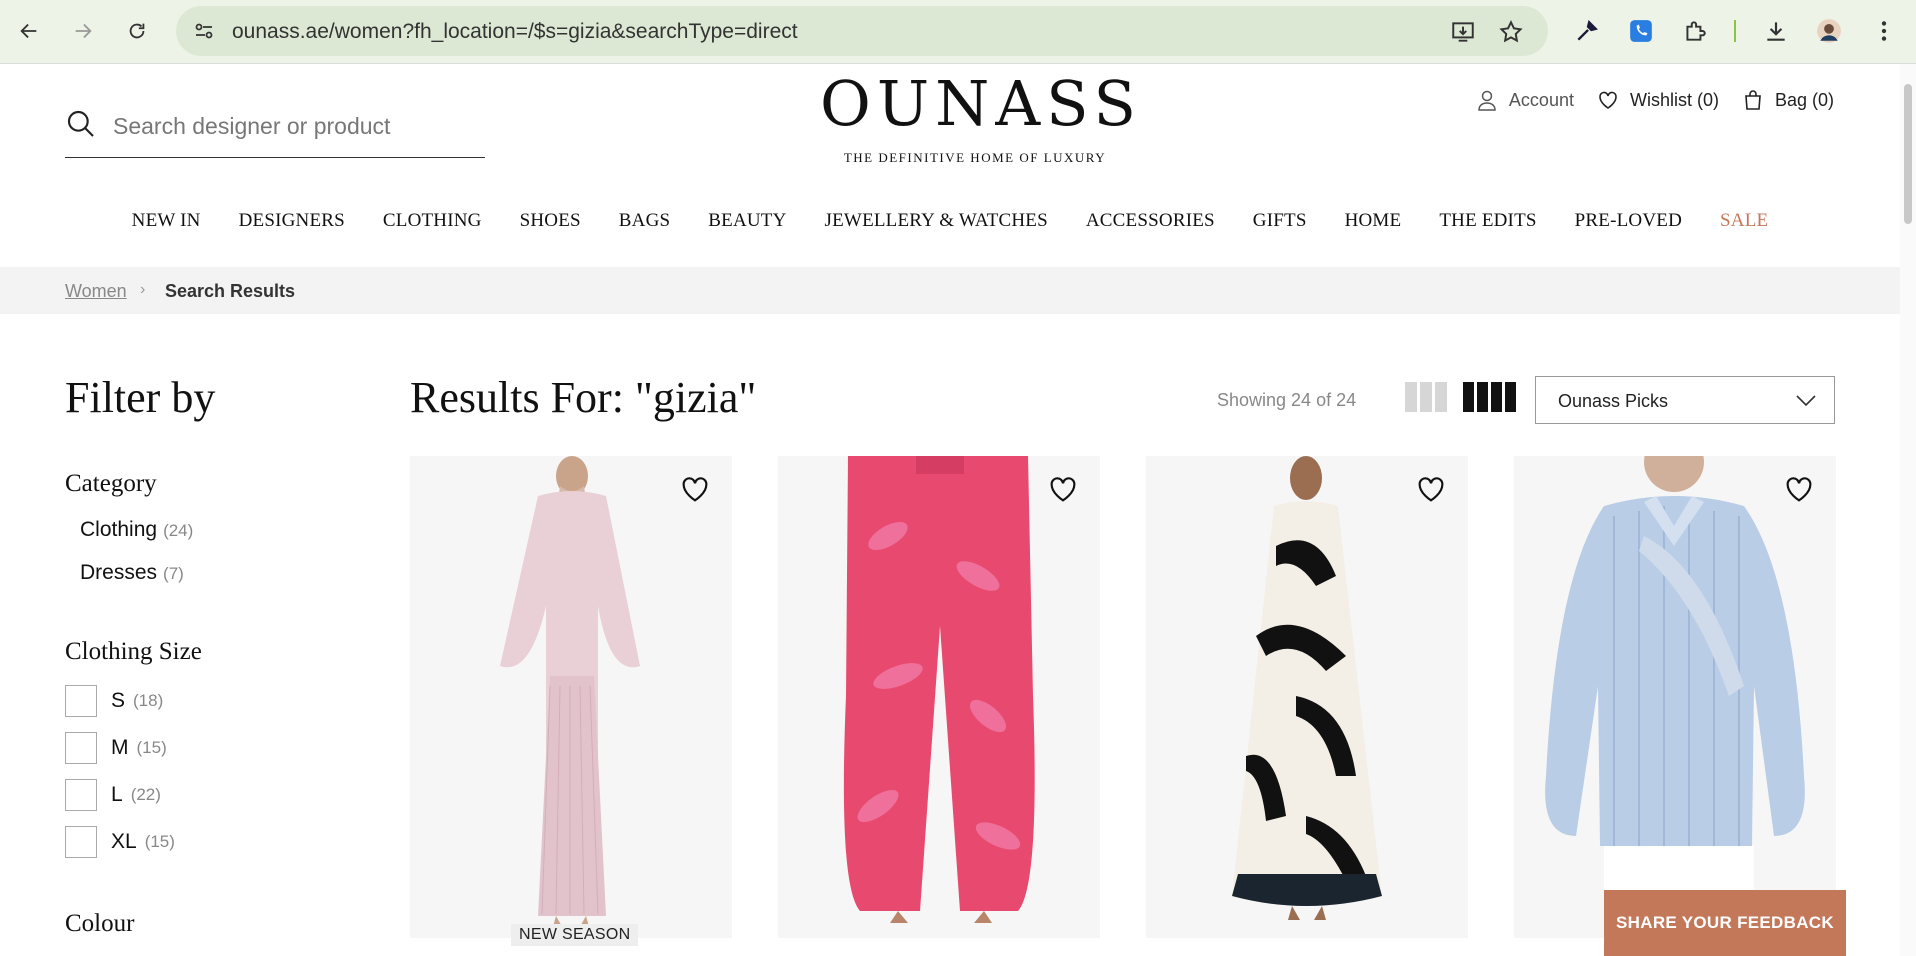  I want to click on brand-tagline: THE DEFINITIVE HOME OF LUXURY, so click(975, 157).